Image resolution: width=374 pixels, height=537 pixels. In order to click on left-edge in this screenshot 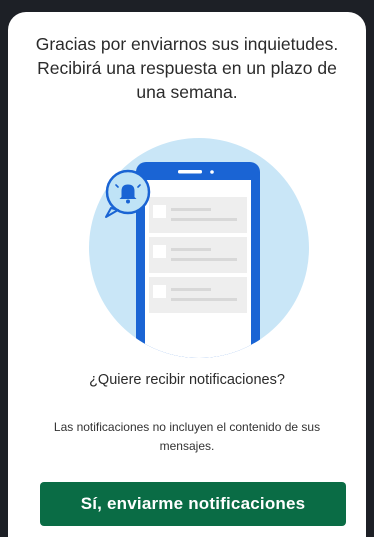, I will do `click(4, 268)`.